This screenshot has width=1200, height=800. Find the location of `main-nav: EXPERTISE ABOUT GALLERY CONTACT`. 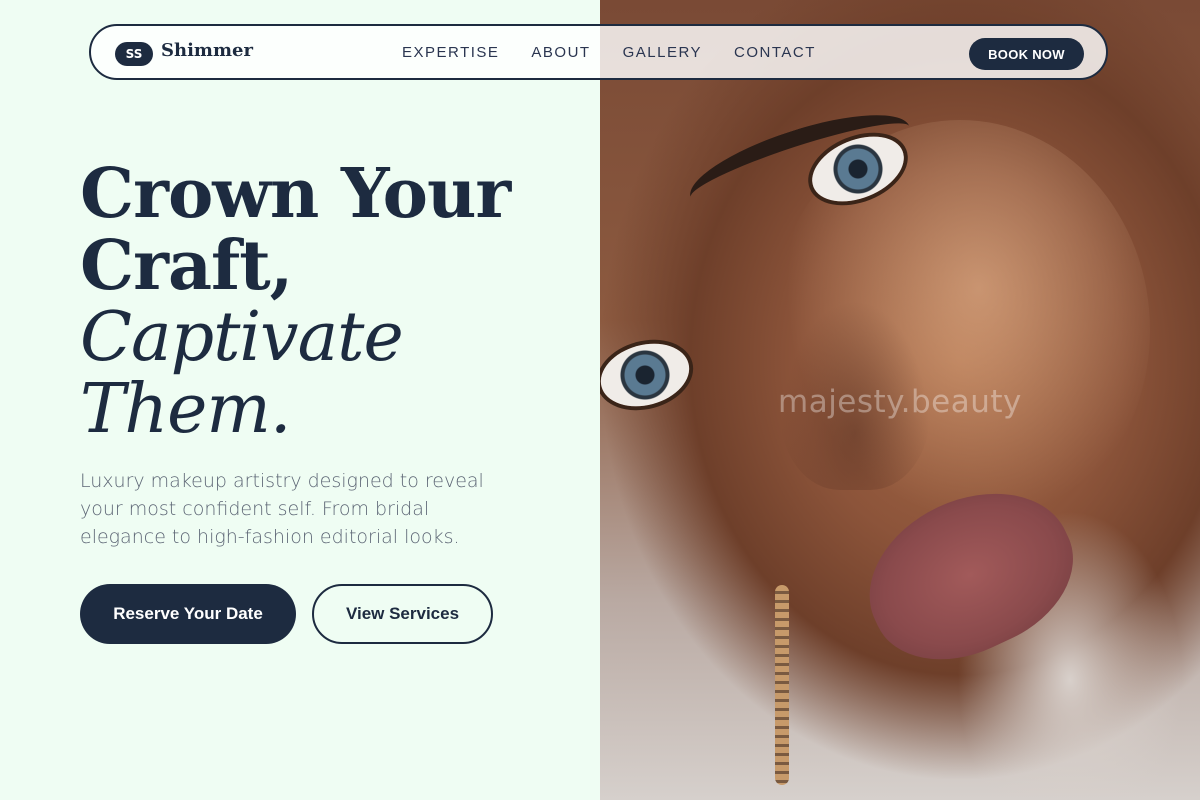

main-nav: EXPERTISE ABOUT GALLERY CONTACT is located at coordinates (609, 52).